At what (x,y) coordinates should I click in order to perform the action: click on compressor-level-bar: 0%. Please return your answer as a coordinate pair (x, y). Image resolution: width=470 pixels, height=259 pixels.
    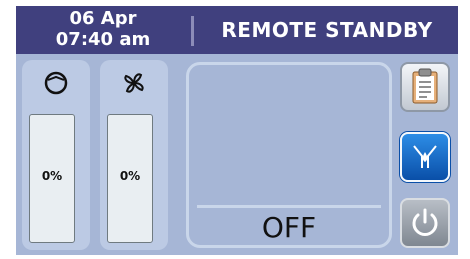
    Looking at the image, I should click on (52, 178).